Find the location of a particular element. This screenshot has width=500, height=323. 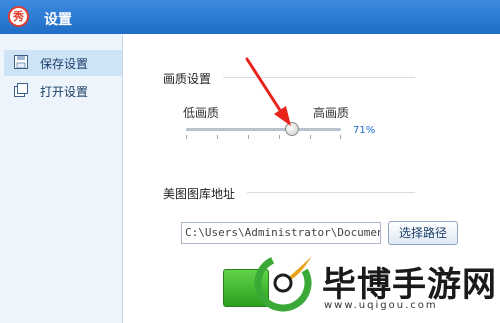

watermark-text: 毕博手游网 is located at coordinates (409, 285).